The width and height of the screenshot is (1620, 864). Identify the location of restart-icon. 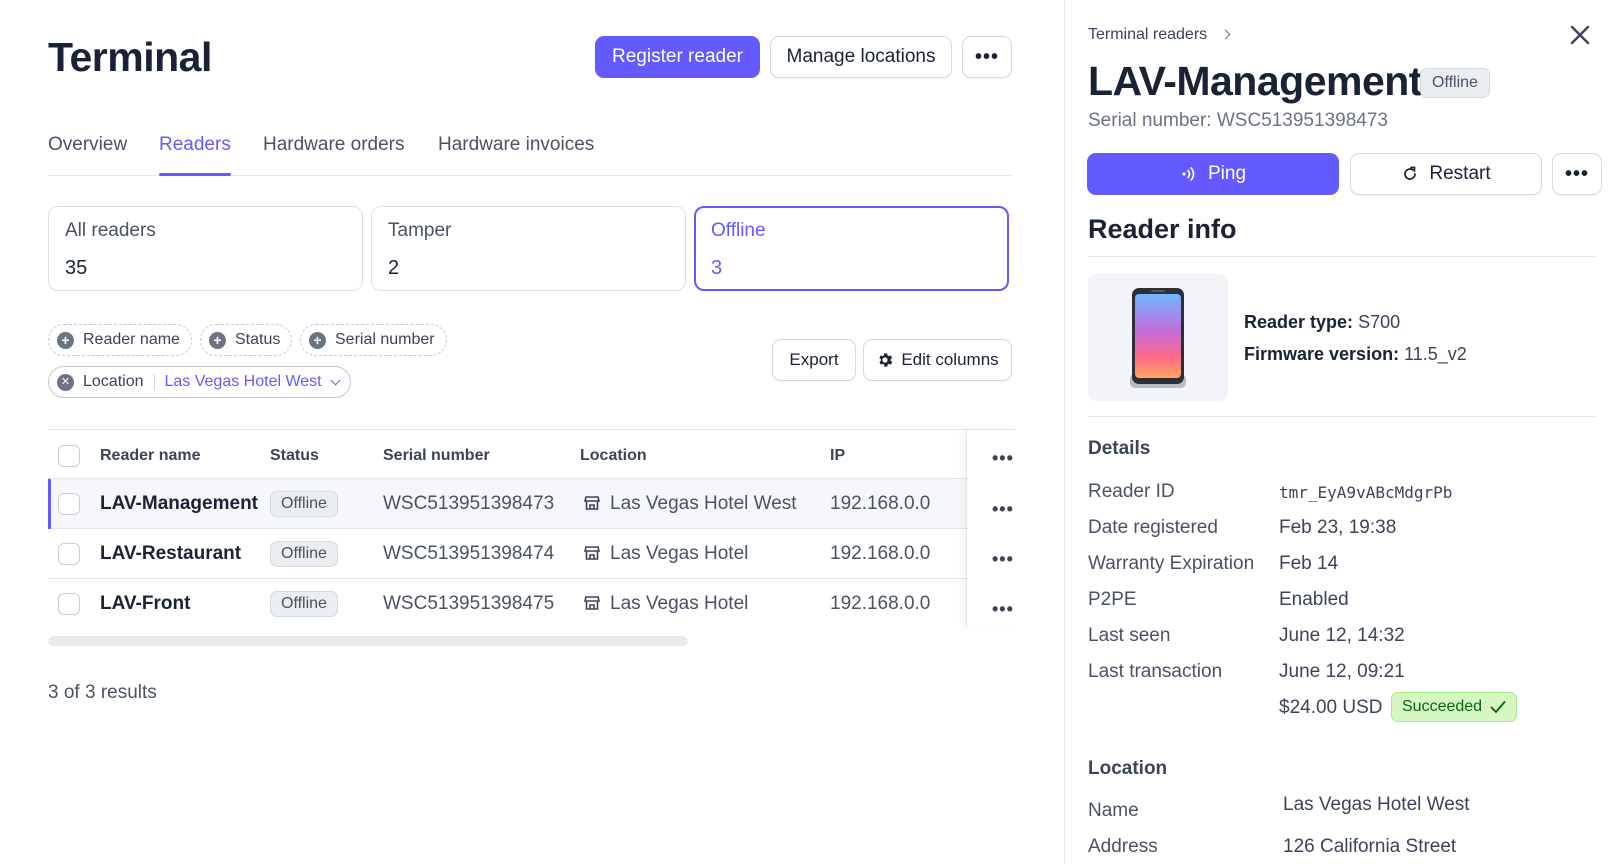
(1410, 173).